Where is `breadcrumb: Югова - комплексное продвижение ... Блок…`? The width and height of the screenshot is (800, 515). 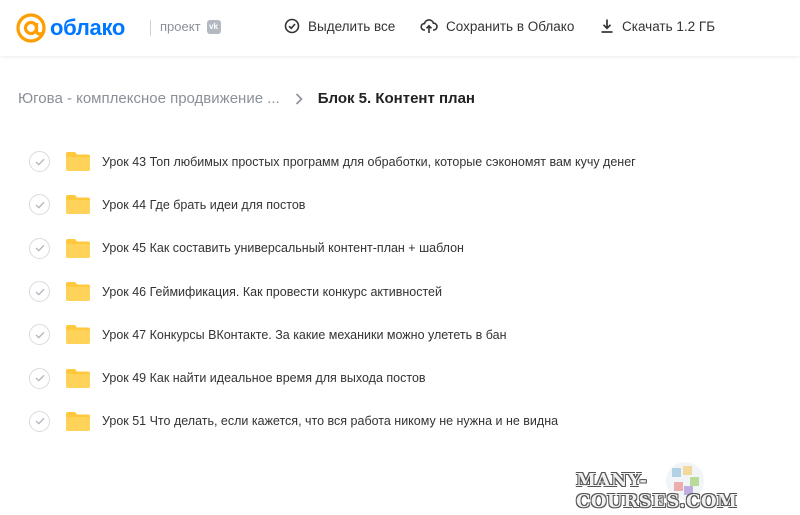 breadcrumb: Югова - комплексное продвижение ... Блок… is located at coordinates (246, 98).